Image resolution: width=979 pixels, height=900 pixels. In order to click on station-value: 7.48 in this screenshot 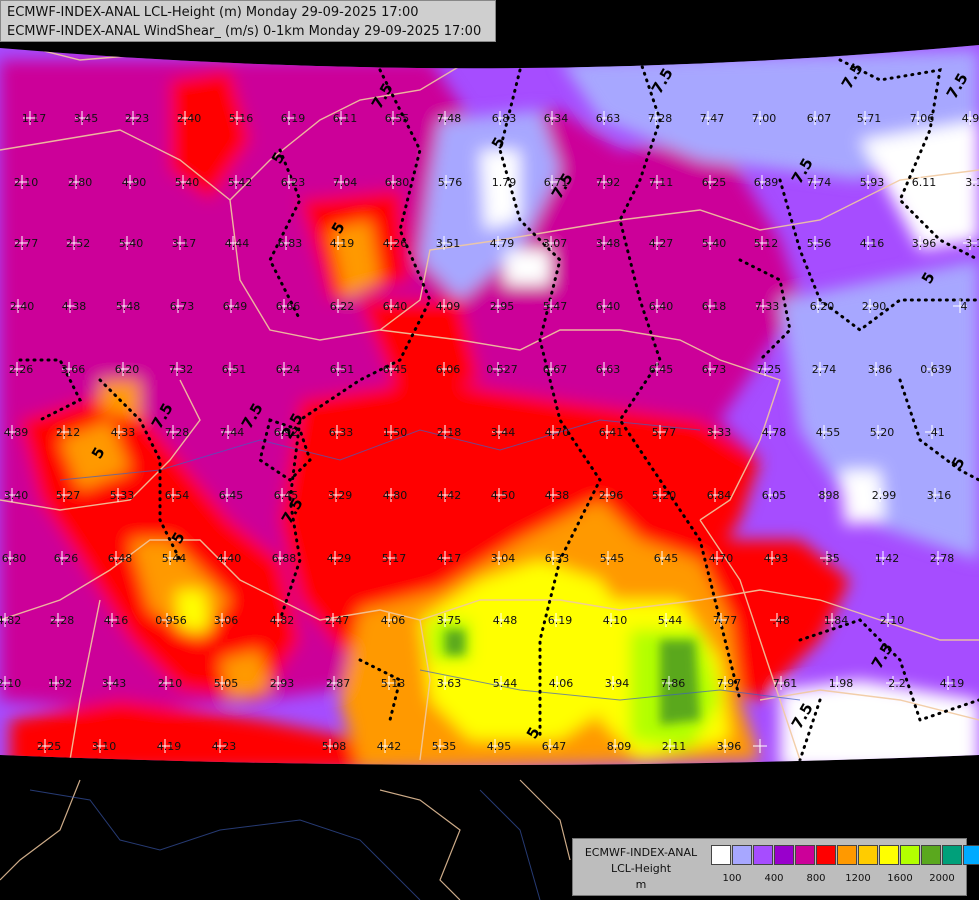, I will do `click(449, 118)`.